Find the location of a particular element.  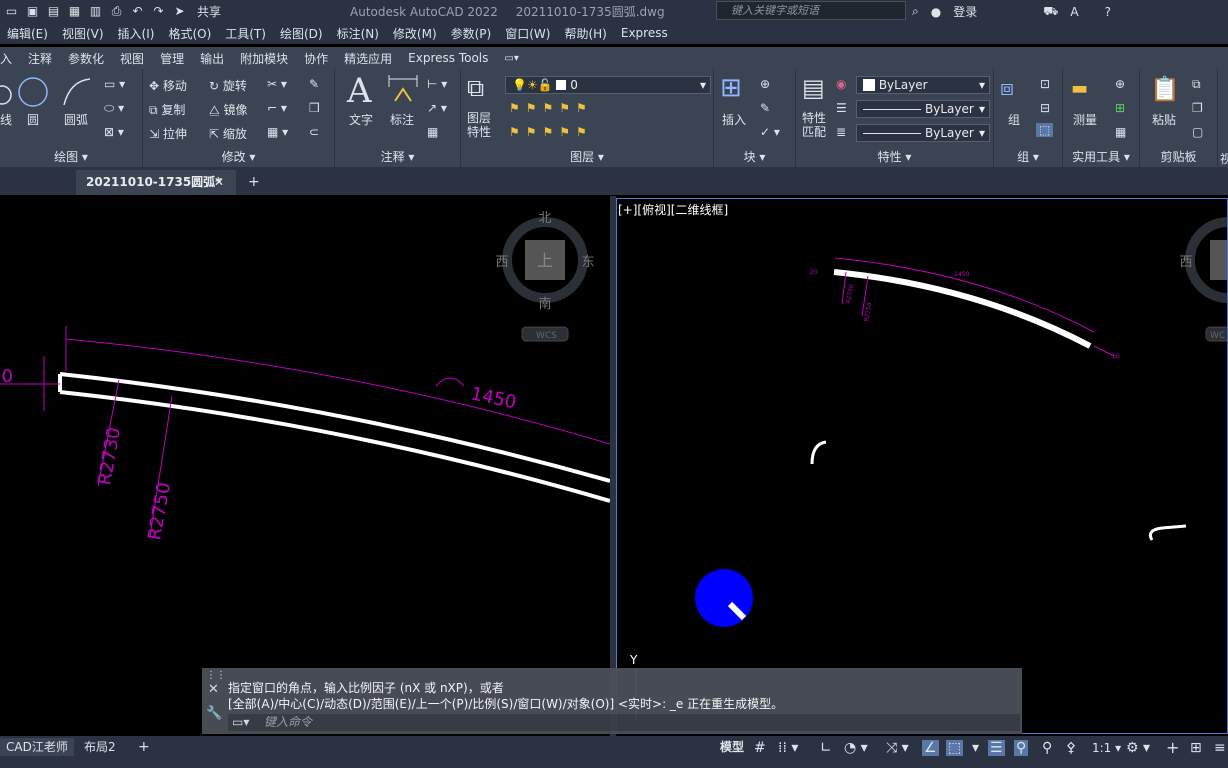

share-button: 共享 is located at coordinates (209, 11).